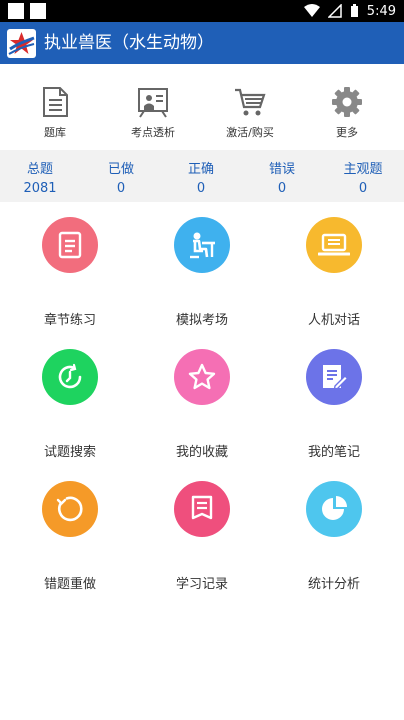 The width and height of the screenshot is (404, 720). What do you see at coordinates (202, 11) in the screenshot?
I see `status-bar: 5:49` at bounding box center [202, 11].